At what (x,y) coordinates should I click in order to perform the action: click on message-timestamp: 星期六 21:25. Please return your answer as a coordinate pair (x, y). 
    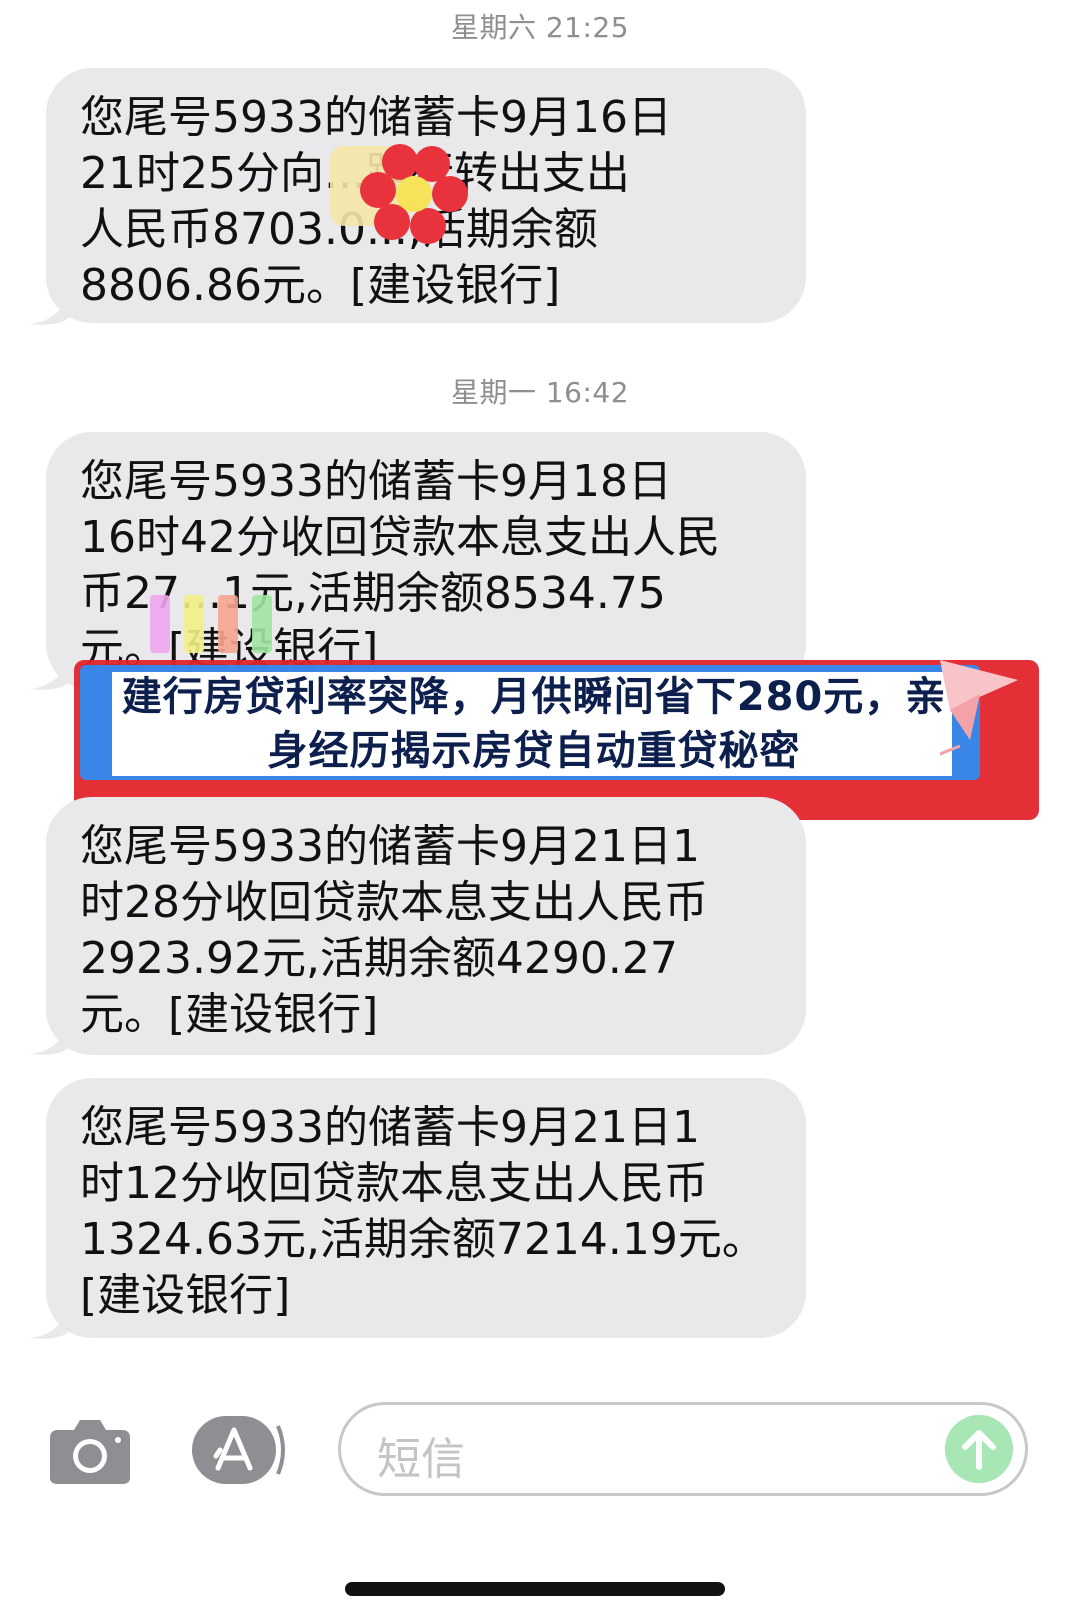
    Looking at the image, I should click on (540, 27).